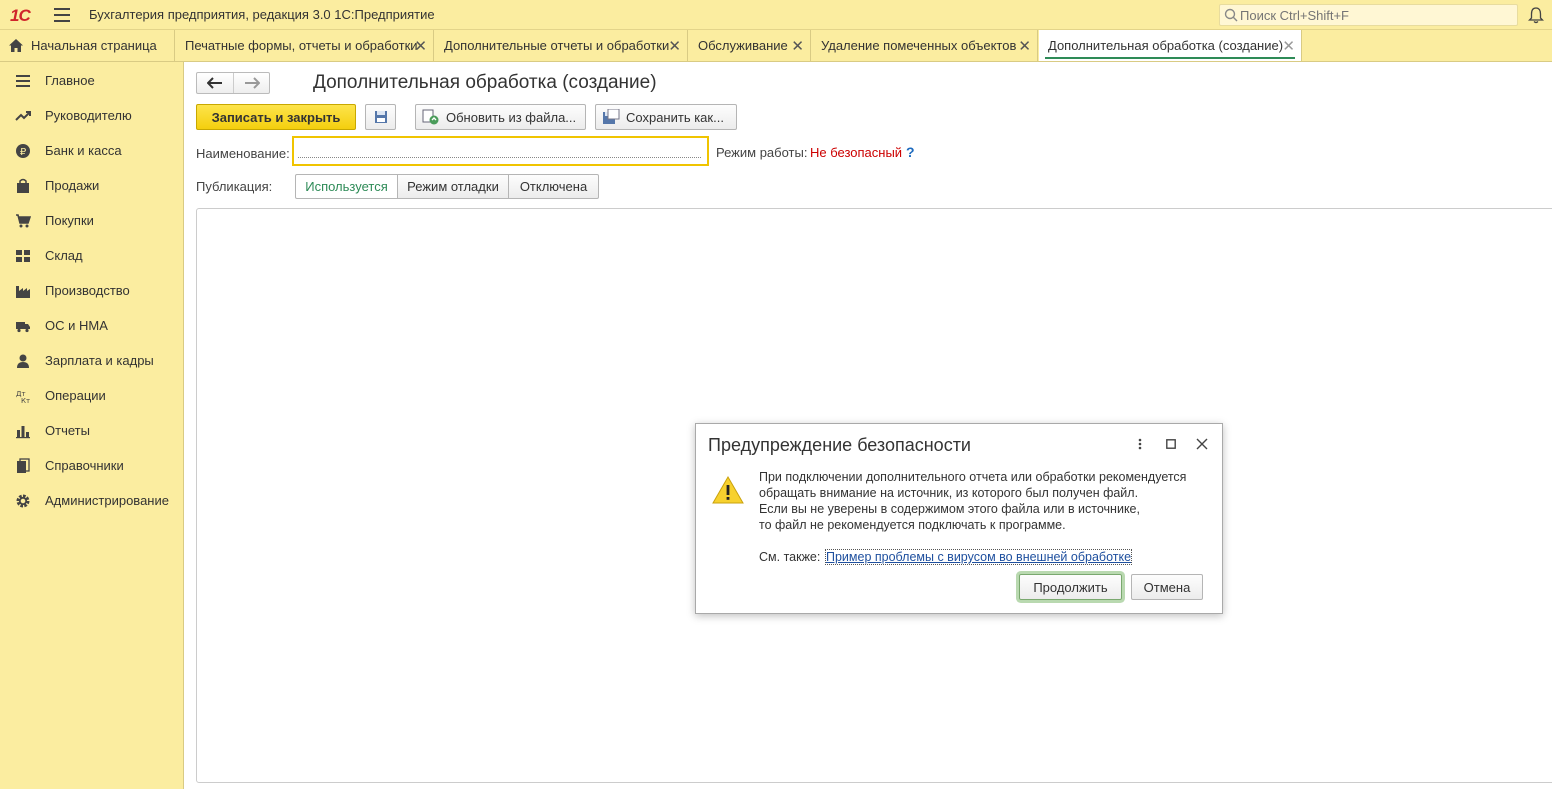 The width and height of the screenshot is (1552, 789). What do you see at coordinates (76, 325) in the screenshot?
I see `sidebar-item-label: ОС и НМА` at bounding box center [76, 325].